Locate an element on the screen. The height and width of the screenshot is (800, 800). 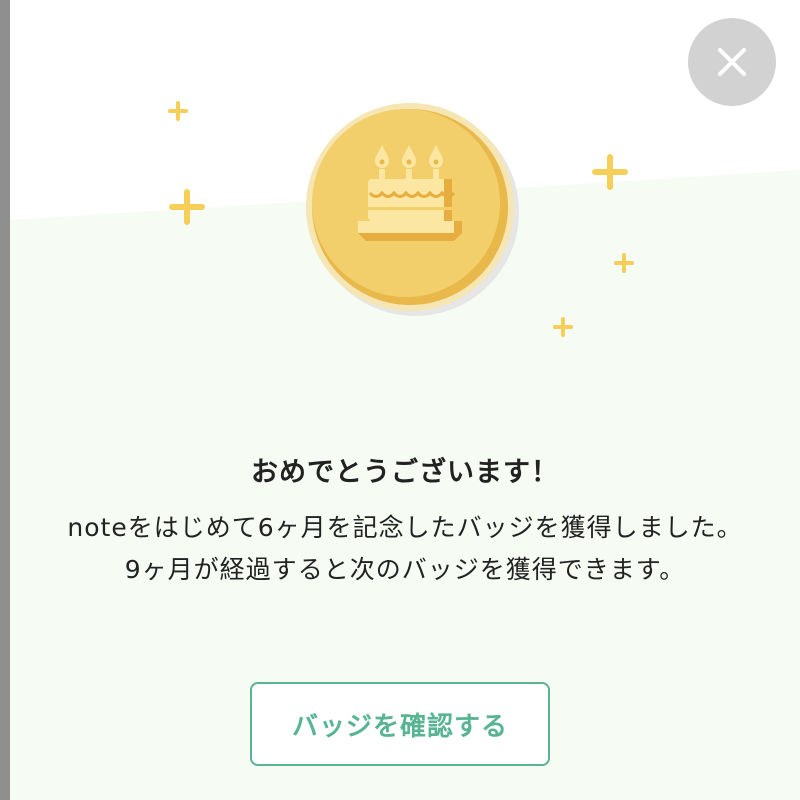
six-month-badge is located at coordinates (412, 209).